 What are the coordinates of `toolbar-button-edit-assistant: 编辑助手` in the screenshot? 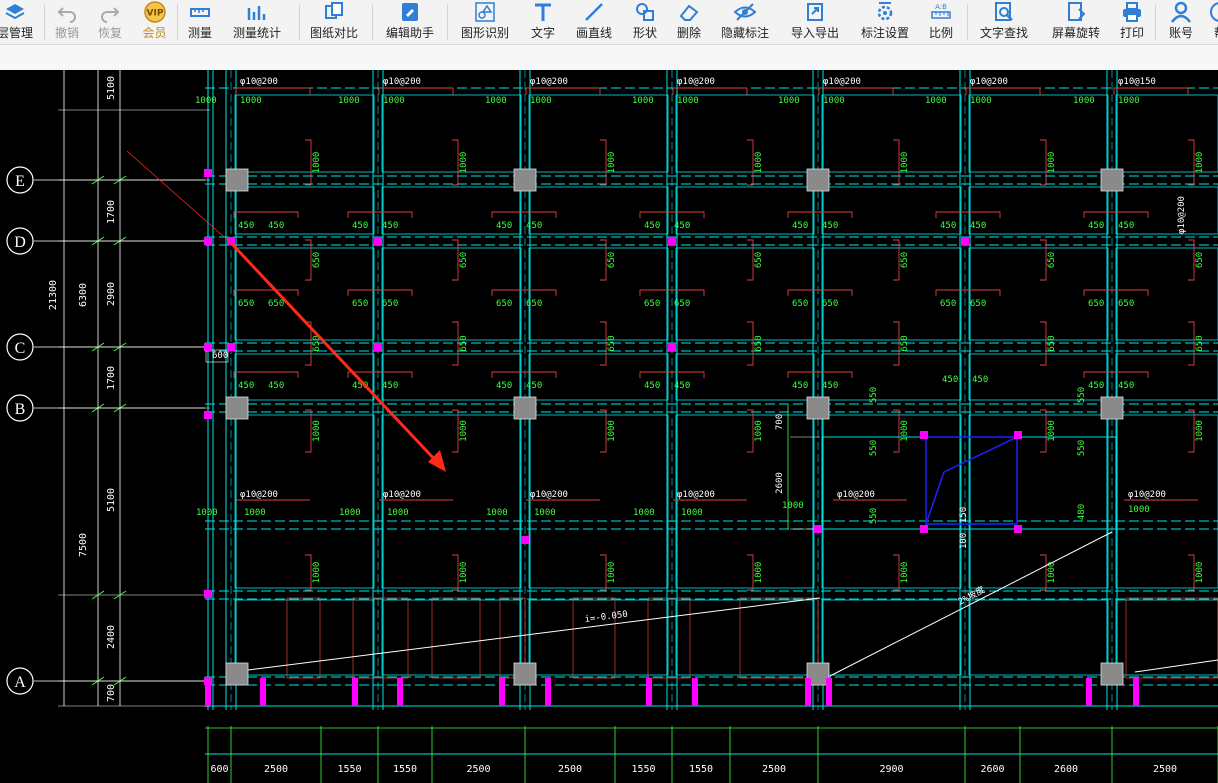 It's located at (410, 22).